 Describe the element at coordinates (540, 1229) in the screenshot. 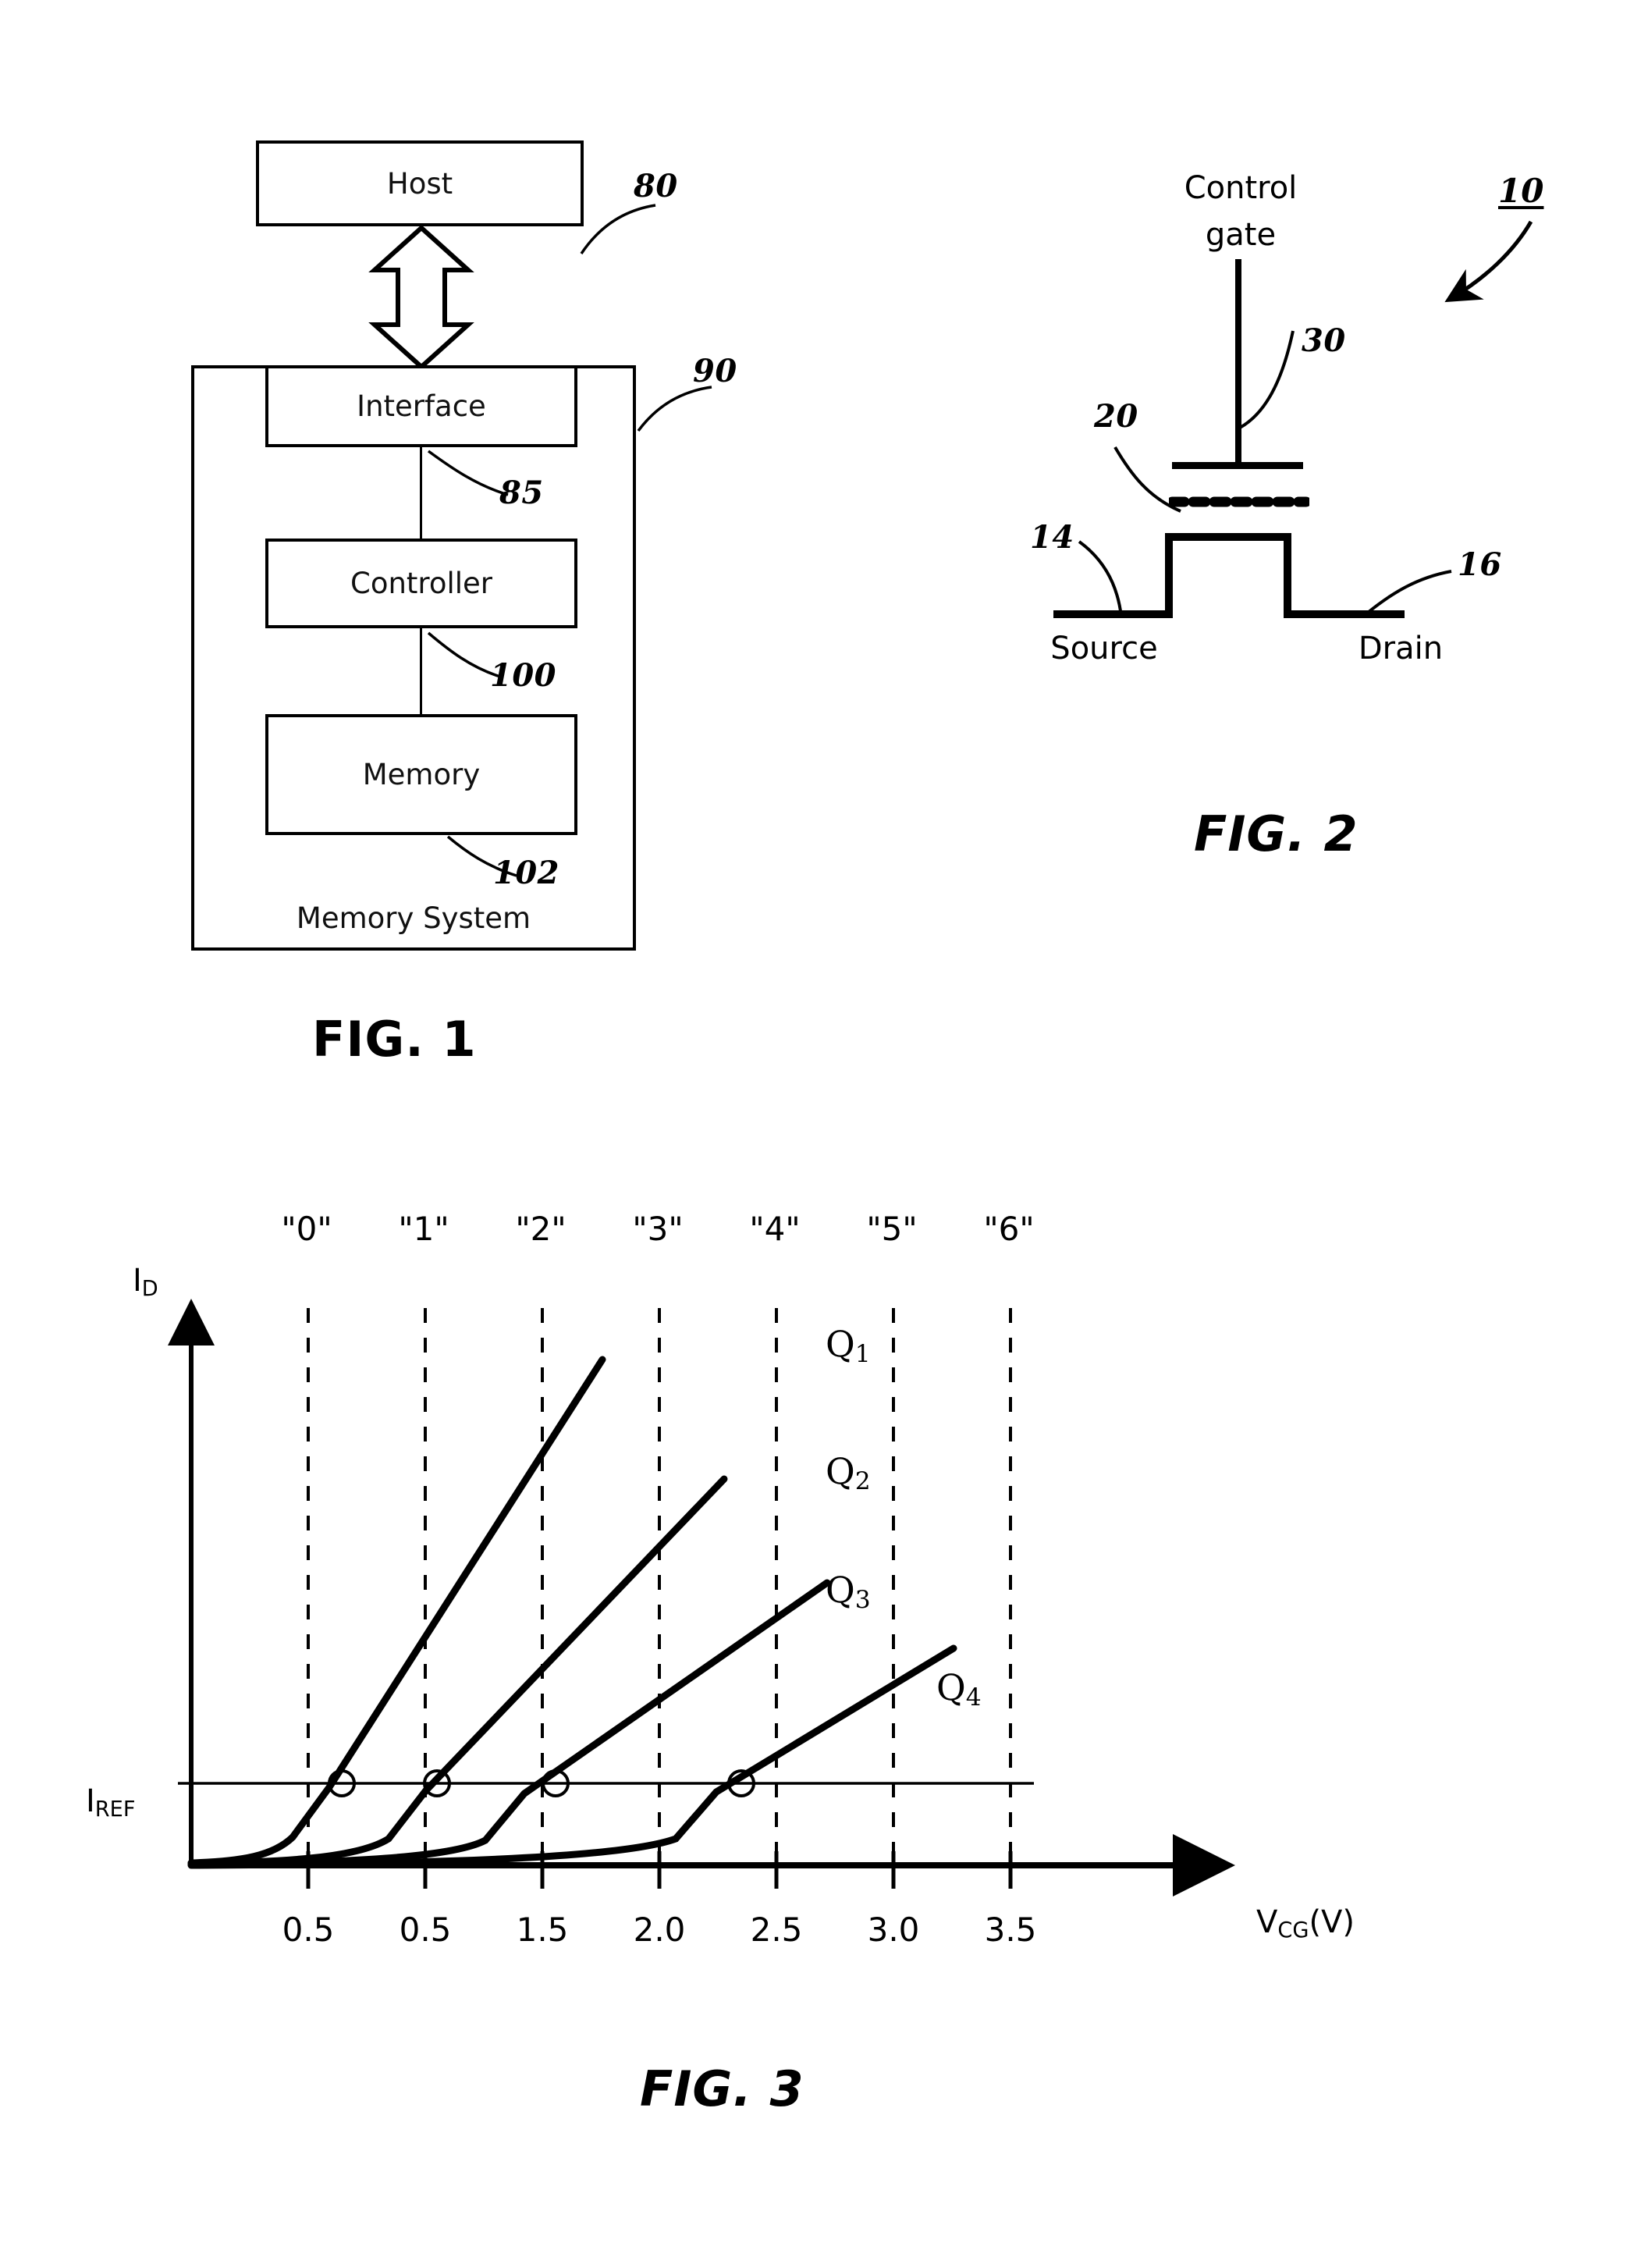

I see `fig3-state-label-2: "2"` at that location.